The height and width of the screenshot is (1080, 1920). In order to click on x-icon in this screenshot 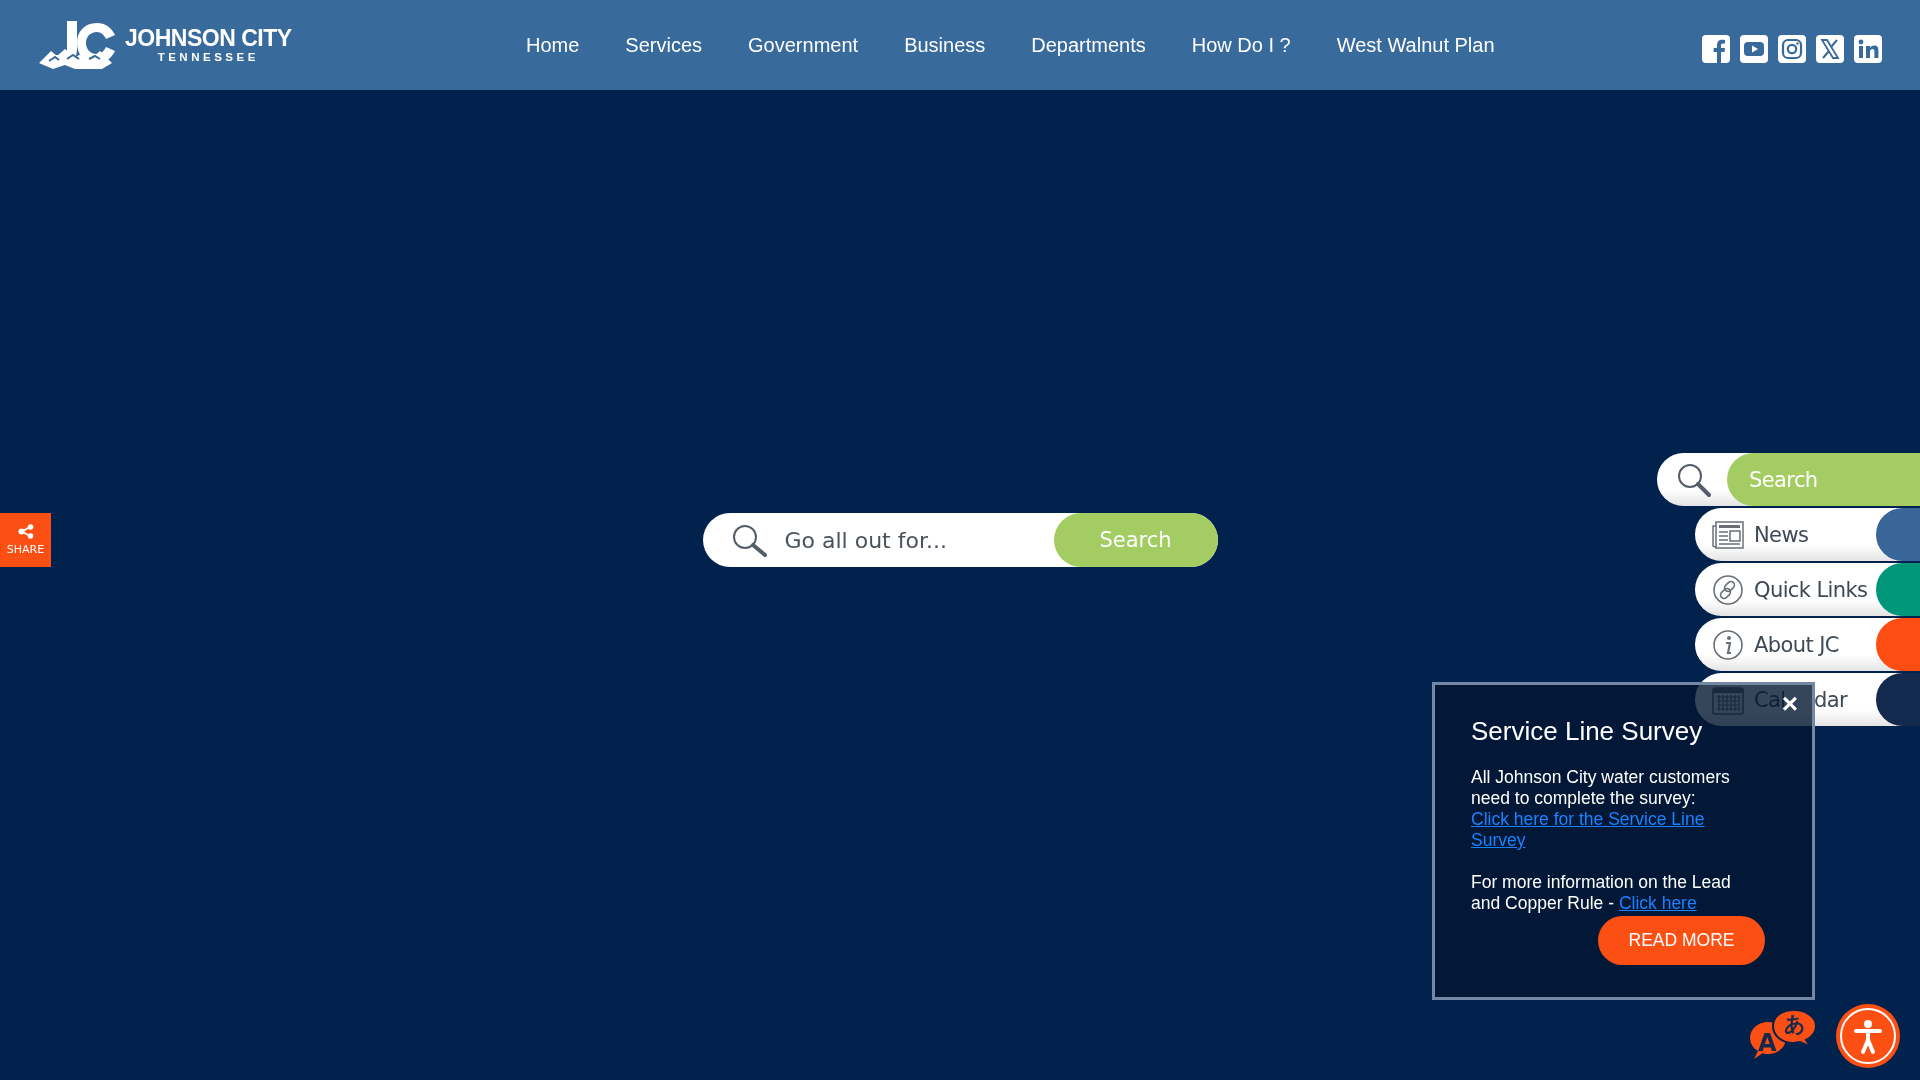, I will do `click(1830, 49)`.